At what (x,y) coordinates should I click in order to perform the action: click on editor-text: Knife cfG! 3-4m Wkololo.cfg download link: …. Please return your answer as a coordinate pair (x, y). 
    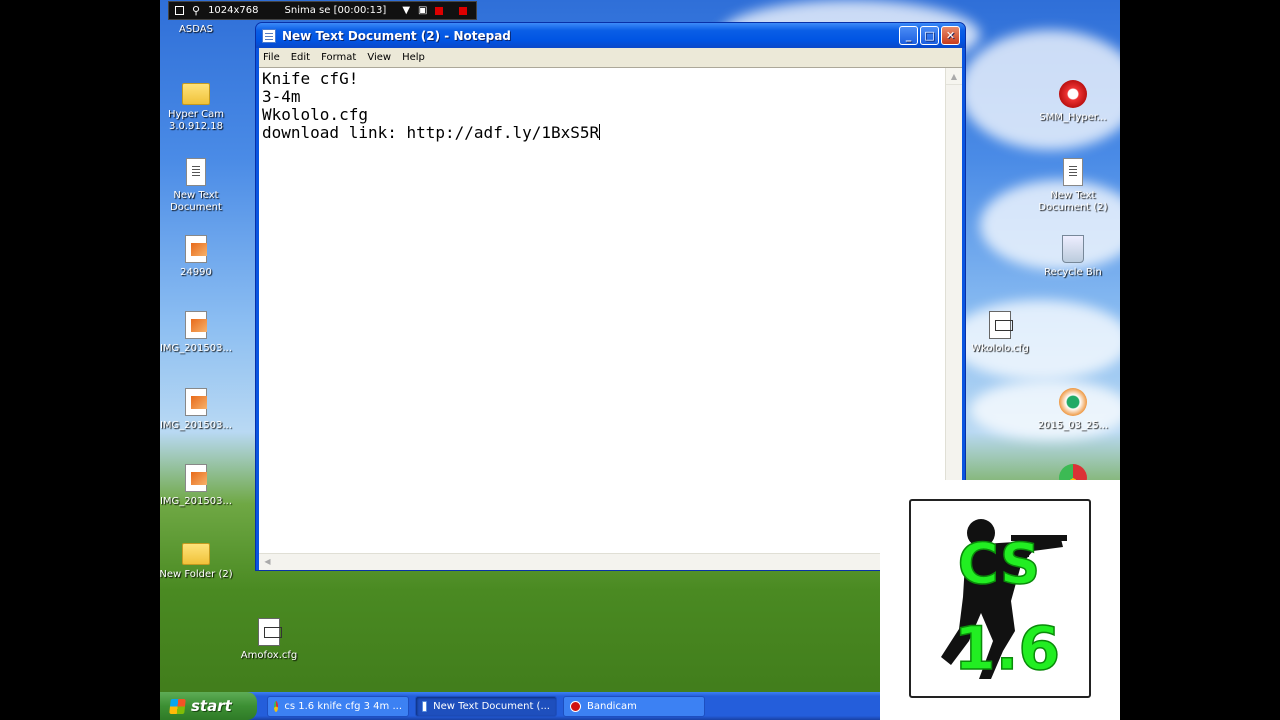
    Looking at the image, I should click on (431, 105).